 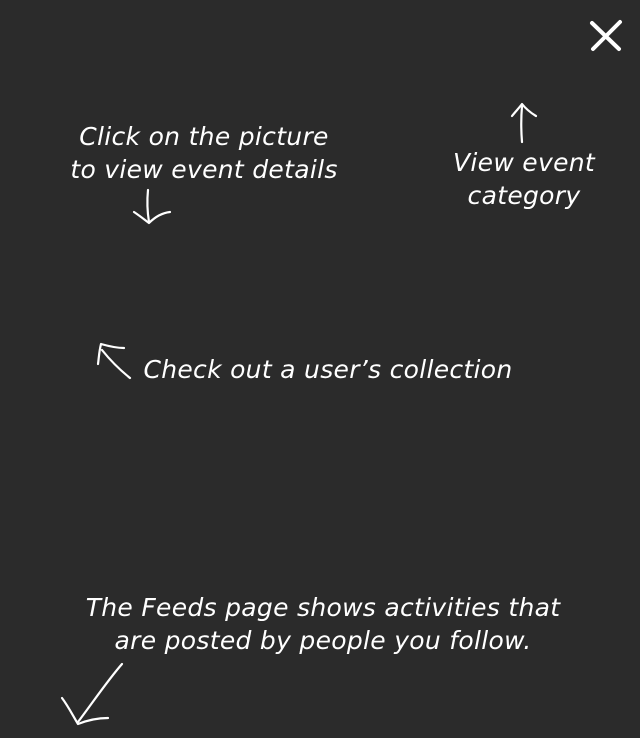 I want to click on arrow-down-left-icon, so click(x=92, y=694).